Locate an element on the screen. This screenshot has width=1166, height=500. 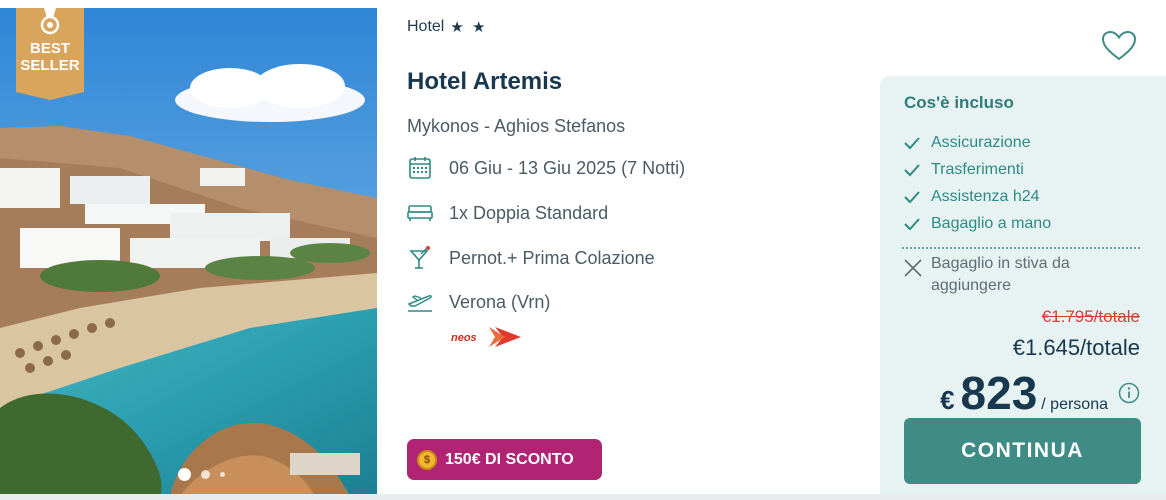
departure-text: Verona (Vrn) is located at coordinates (500, 301).